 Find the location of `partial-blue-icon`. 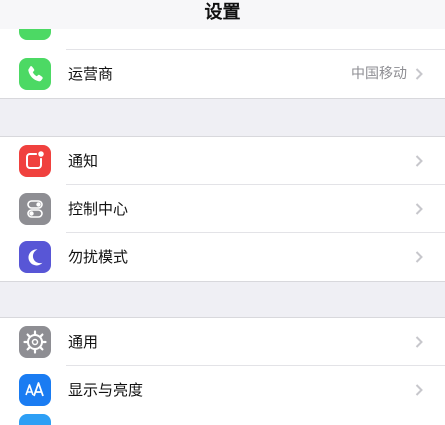

partial-blue-icon is located at coordinates (35, 419).